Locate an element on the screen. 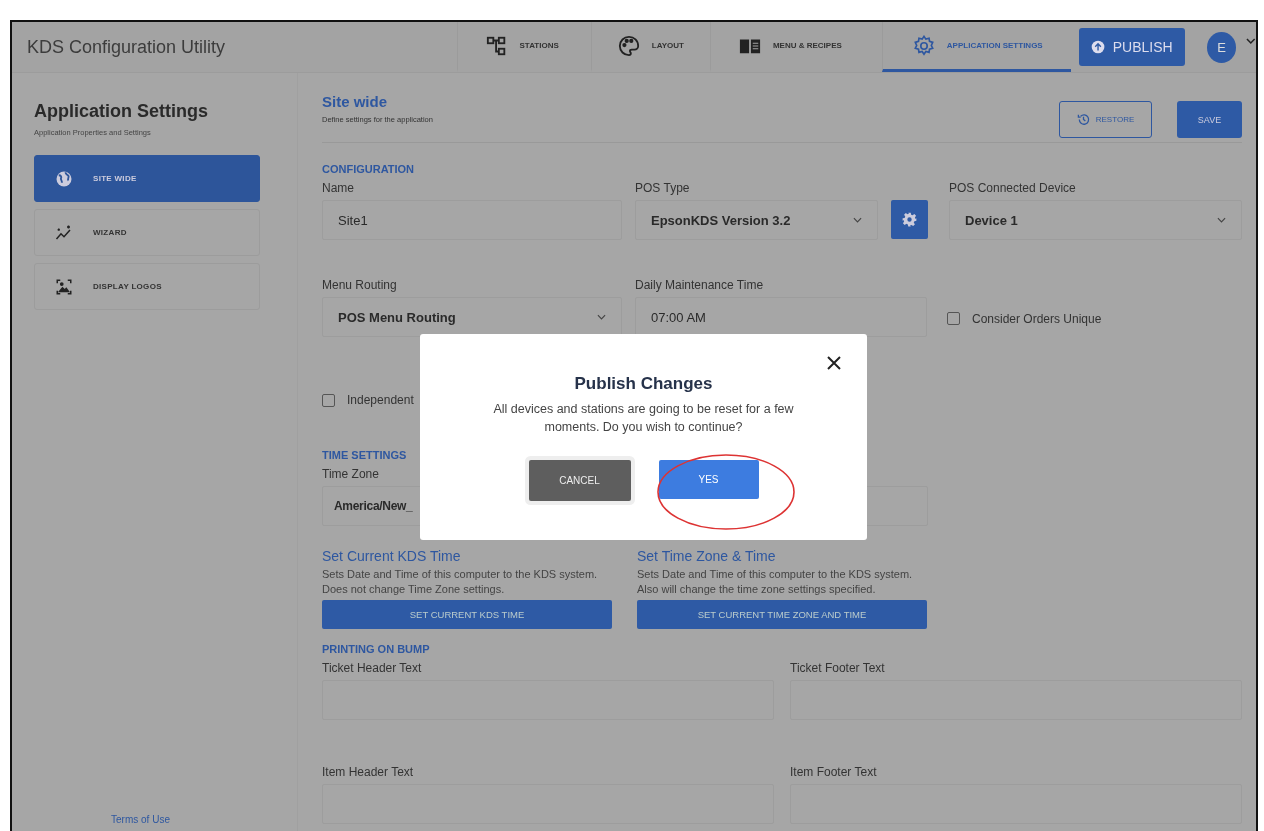 The width and height of the screenshot is (1264, 831). field-label: Daily Maintenance Time is located at coordinates (699, 285).